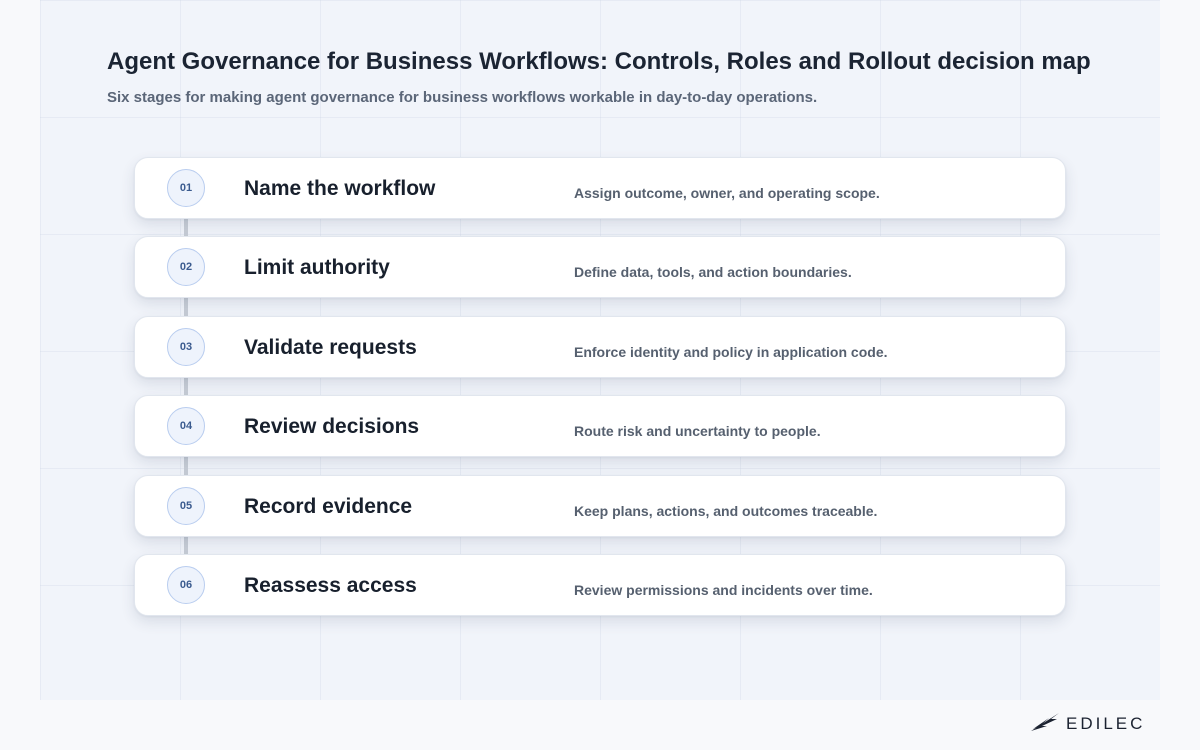 This screenshot has height=750, width=1200. Describe the element at coordinates (186, 585) in the screenshot. I see `stage-number-badge: 06` at that location.